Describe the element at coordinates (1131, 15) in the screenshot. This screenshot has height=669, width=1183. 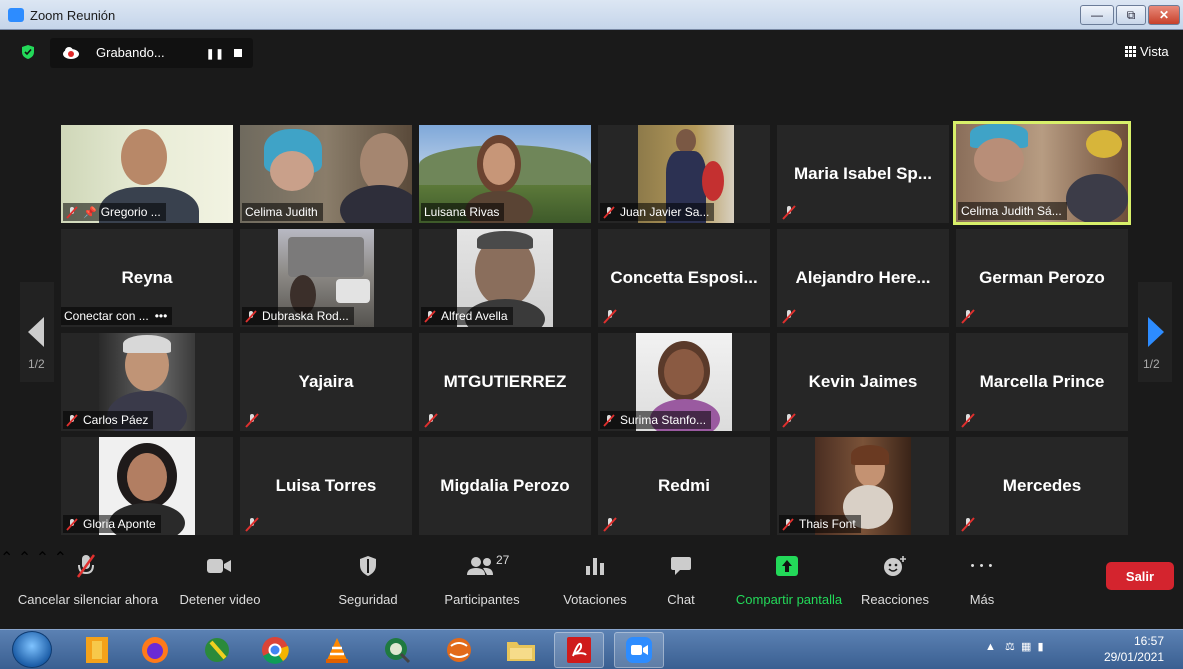
I see `maximize-button: ⧉` at that location.